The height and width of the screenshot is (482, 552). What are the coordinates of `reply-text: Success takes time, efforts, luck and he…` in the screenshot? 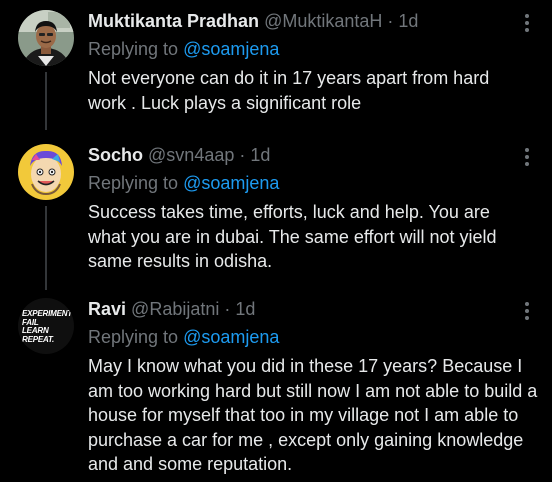 It's located at (292, 236).